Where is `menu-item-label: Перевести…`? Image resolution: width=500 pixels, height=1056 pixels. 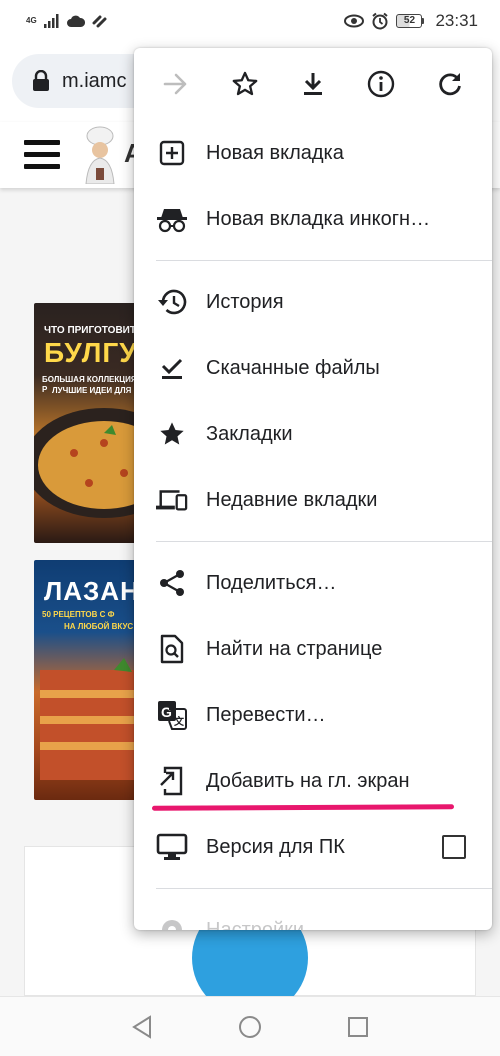 menu-item-label: Перевести… is located at coordinates (266, 714).